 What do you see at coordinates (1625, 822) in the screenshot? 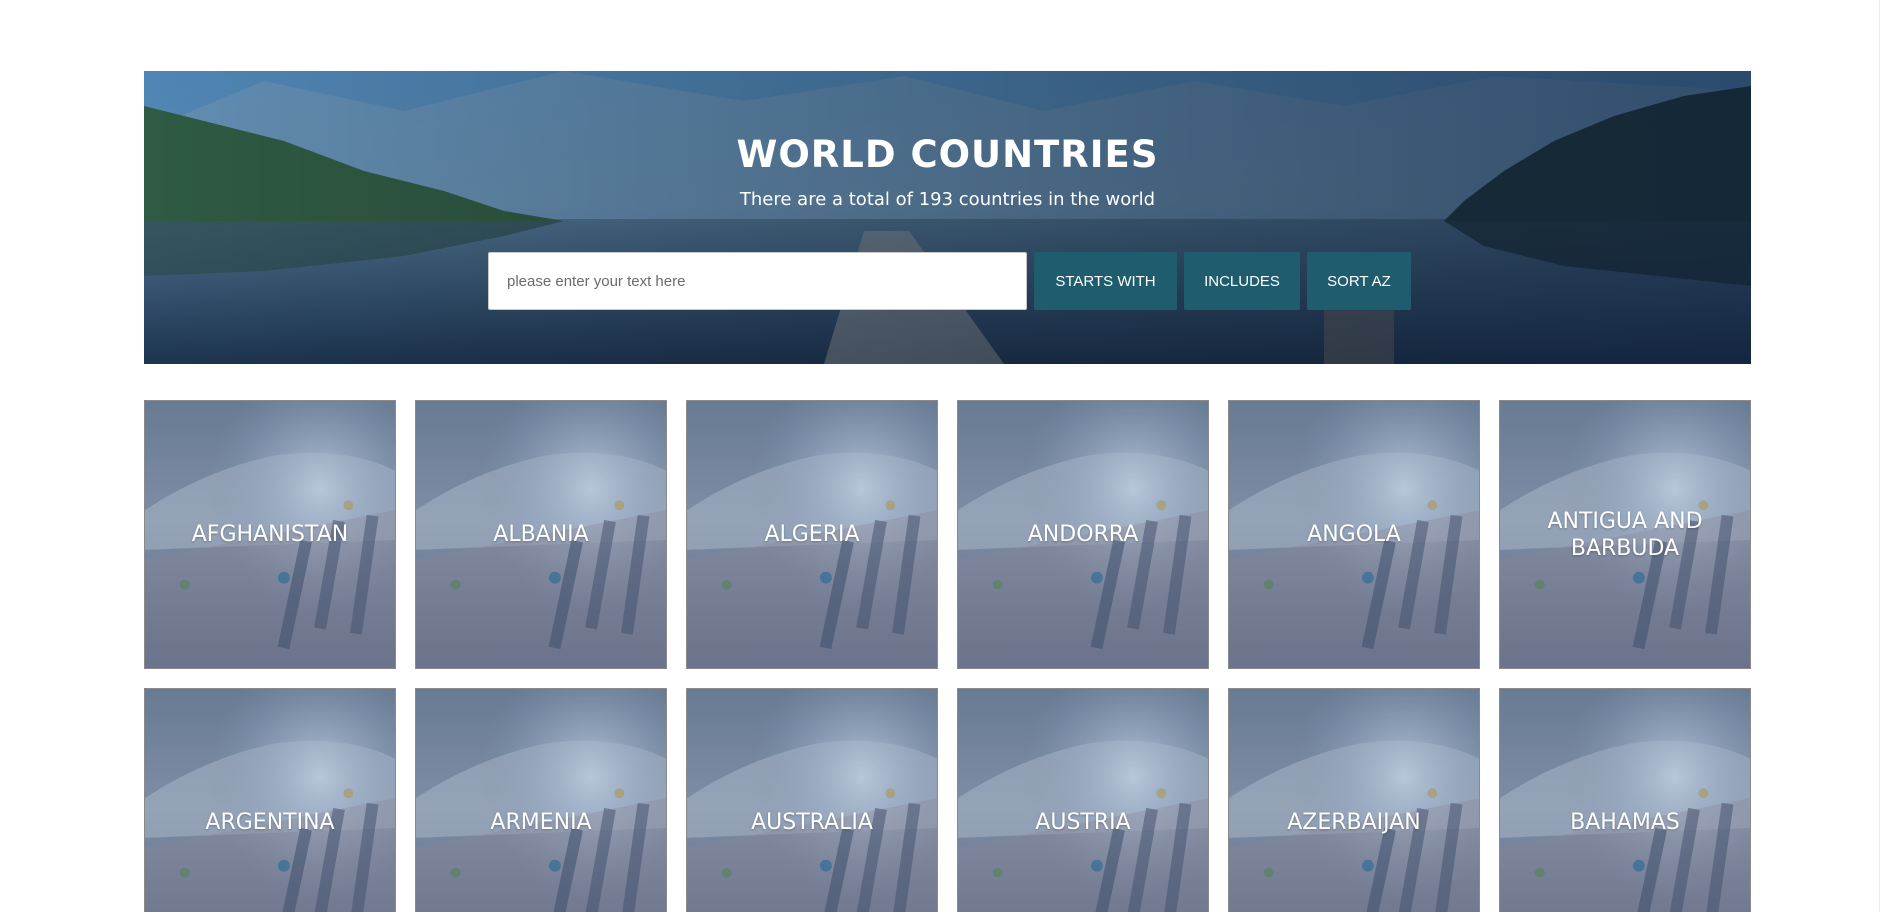
I see `country-name: BAHAMAS` at bounding box center [1625, 822].